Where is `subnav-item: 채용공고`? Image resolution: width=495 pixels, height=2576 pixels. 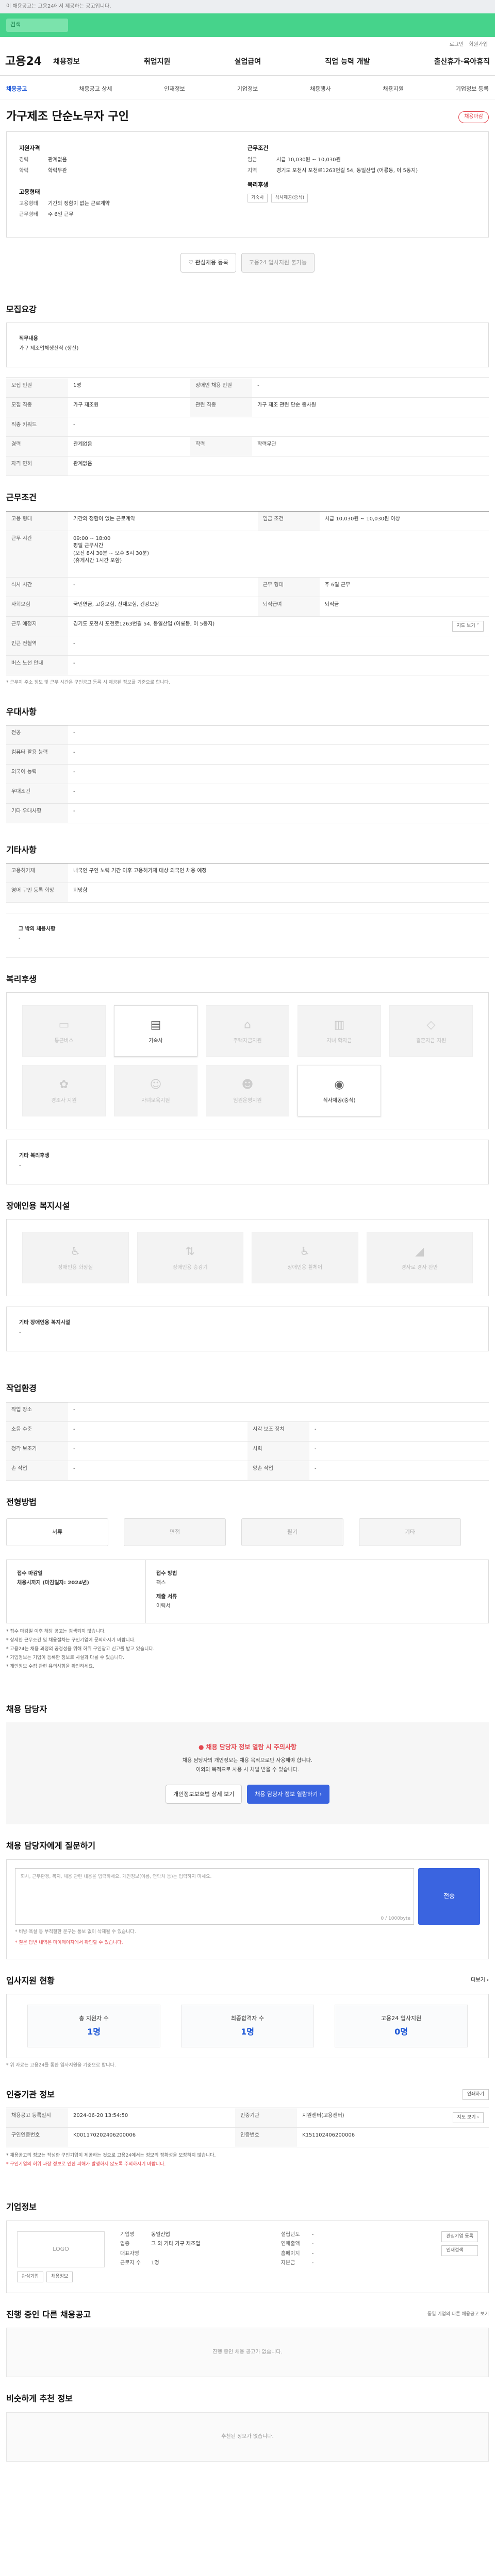 subnav-item: 채용공고 is located at coordinates (16, 89).